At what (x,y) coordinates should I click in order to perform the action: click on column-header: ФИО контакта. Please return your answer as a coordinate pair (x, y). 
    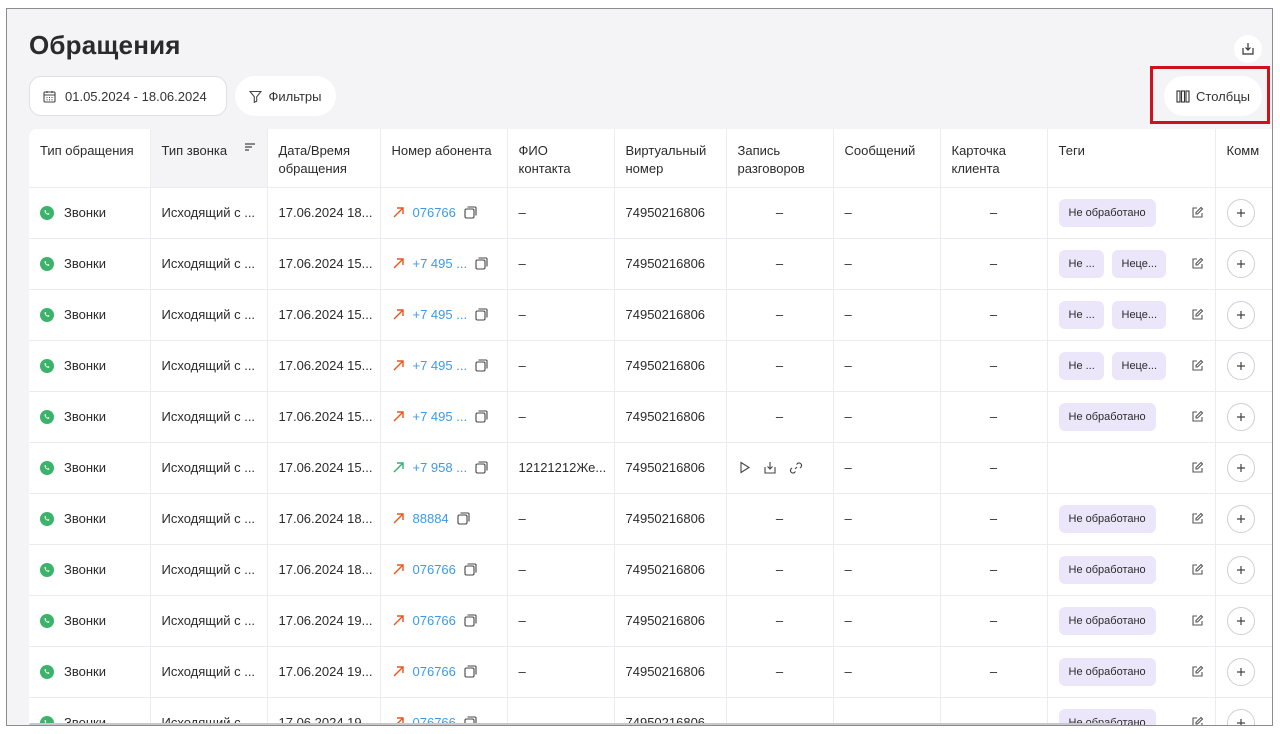
    Looking at the image, I should click on (561, 158).